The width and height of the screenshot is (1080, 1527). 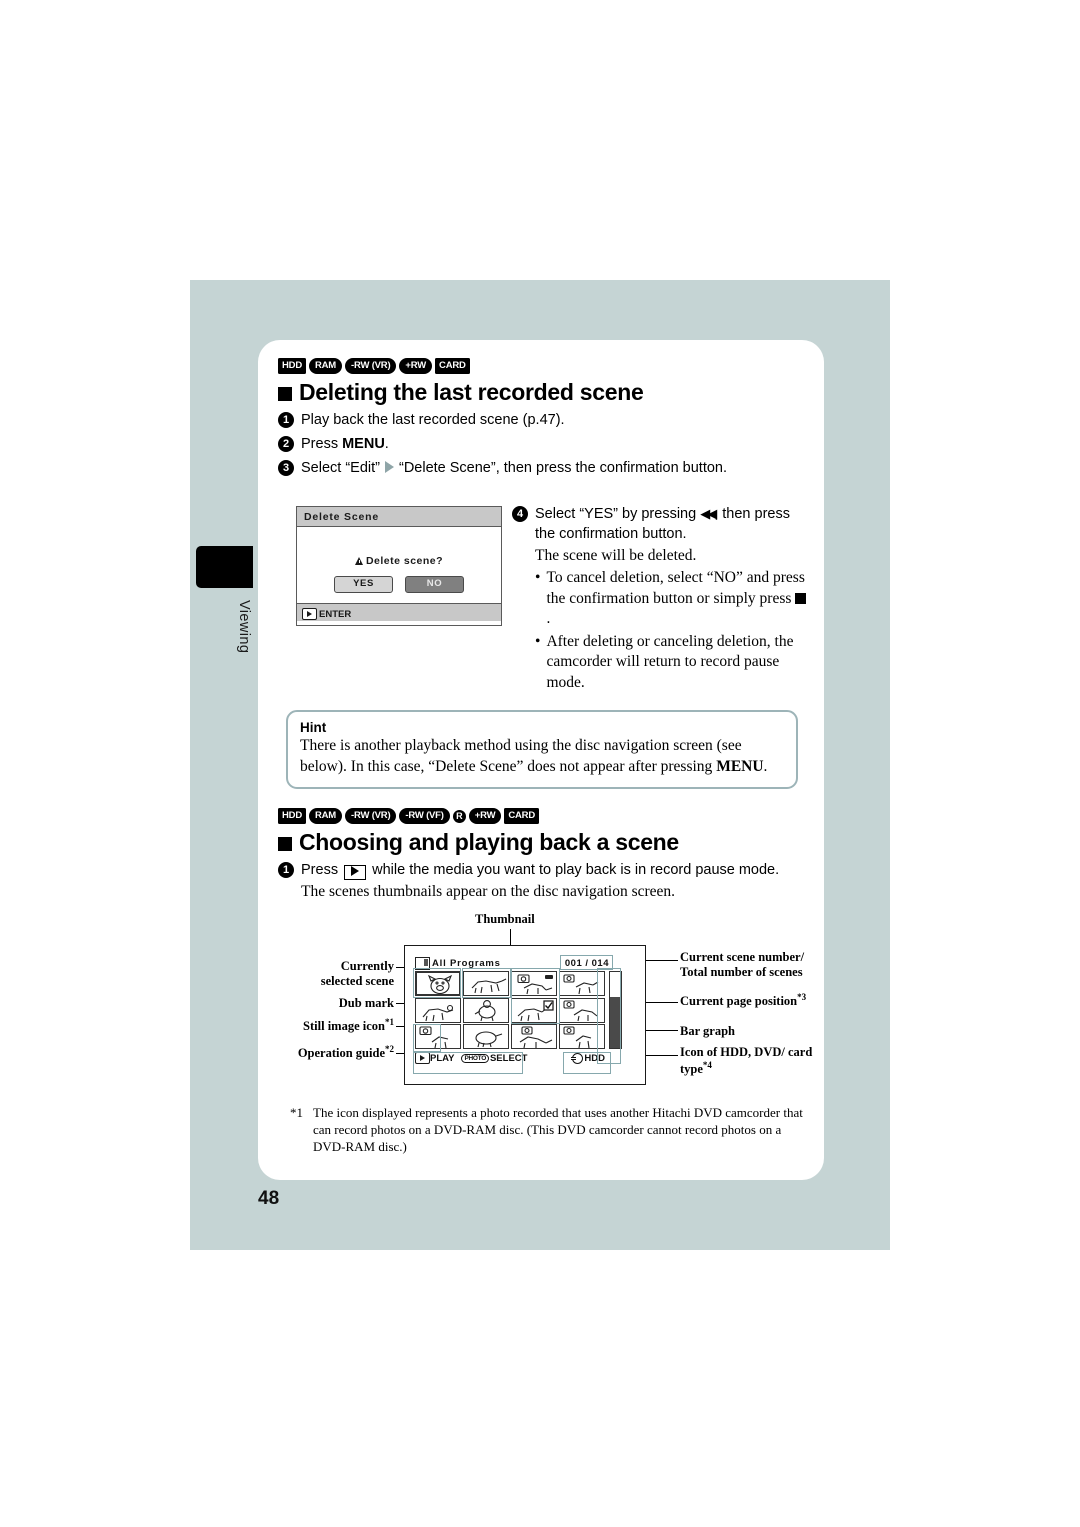 I want to click on nav-top-bar: All Programs 001 / 014, so click(x=524, y=963).